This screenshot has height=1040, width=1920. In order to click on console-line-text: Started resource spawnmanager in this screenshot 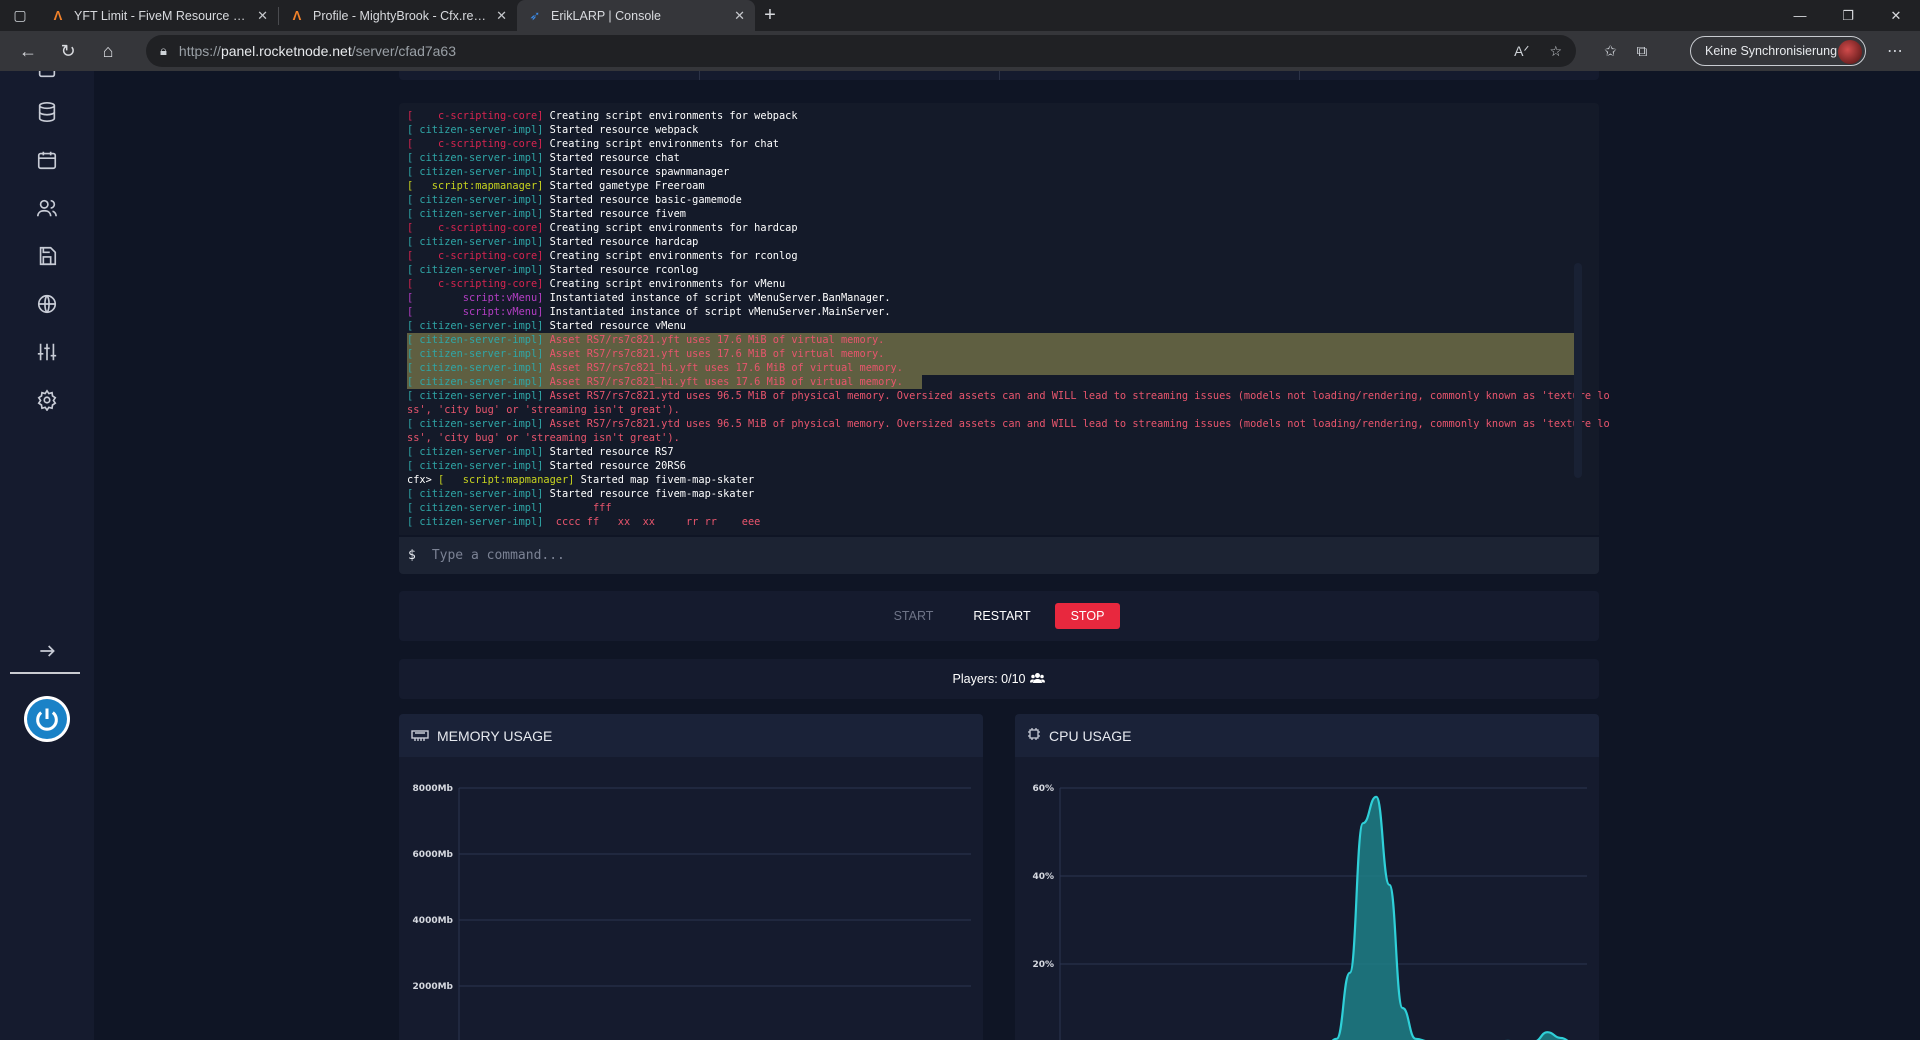, I will do `click(636, 172)`.